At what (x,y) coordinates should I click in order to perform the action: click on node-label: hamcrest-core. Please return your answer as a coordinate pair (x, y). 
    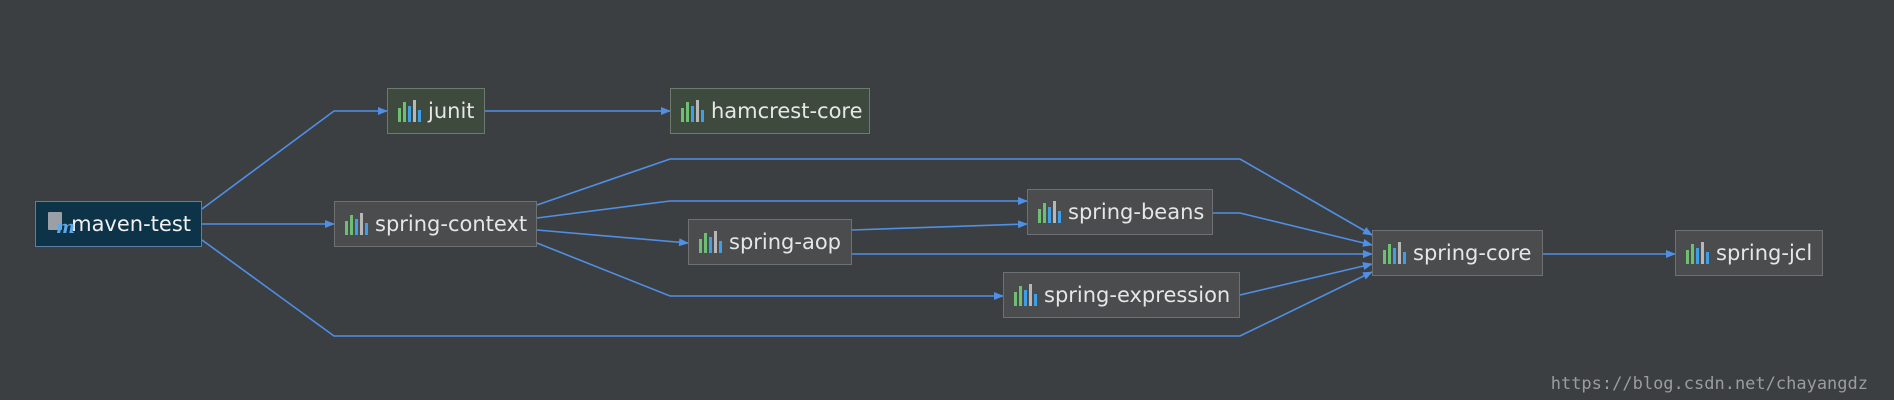
    Looking at the image, I should click on (787, 111).